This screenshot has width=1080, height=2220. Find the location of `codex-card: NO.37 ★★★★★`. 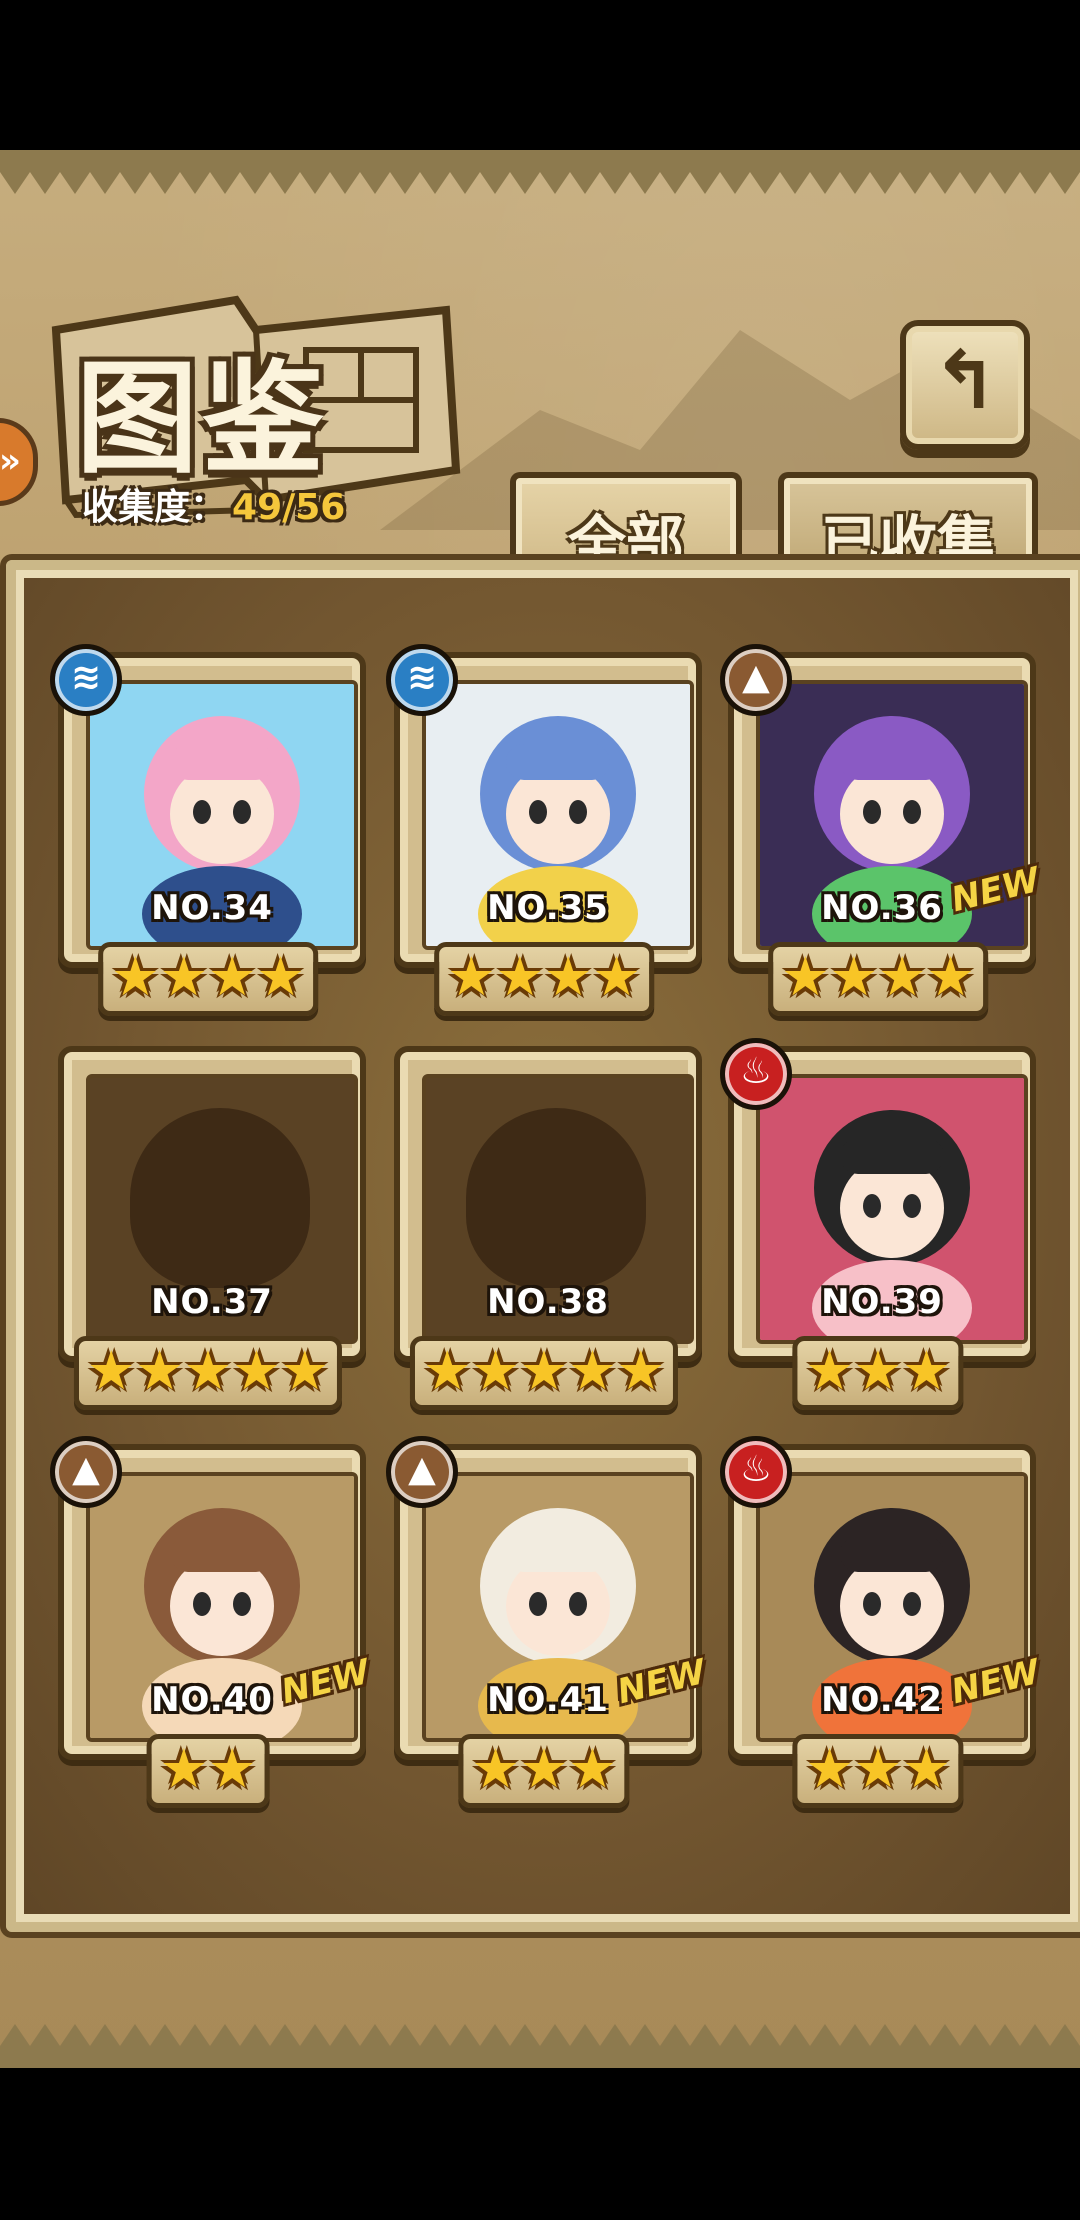

codex-card: NO.37 ★★★★★ is located at coordinates (212, 1228).